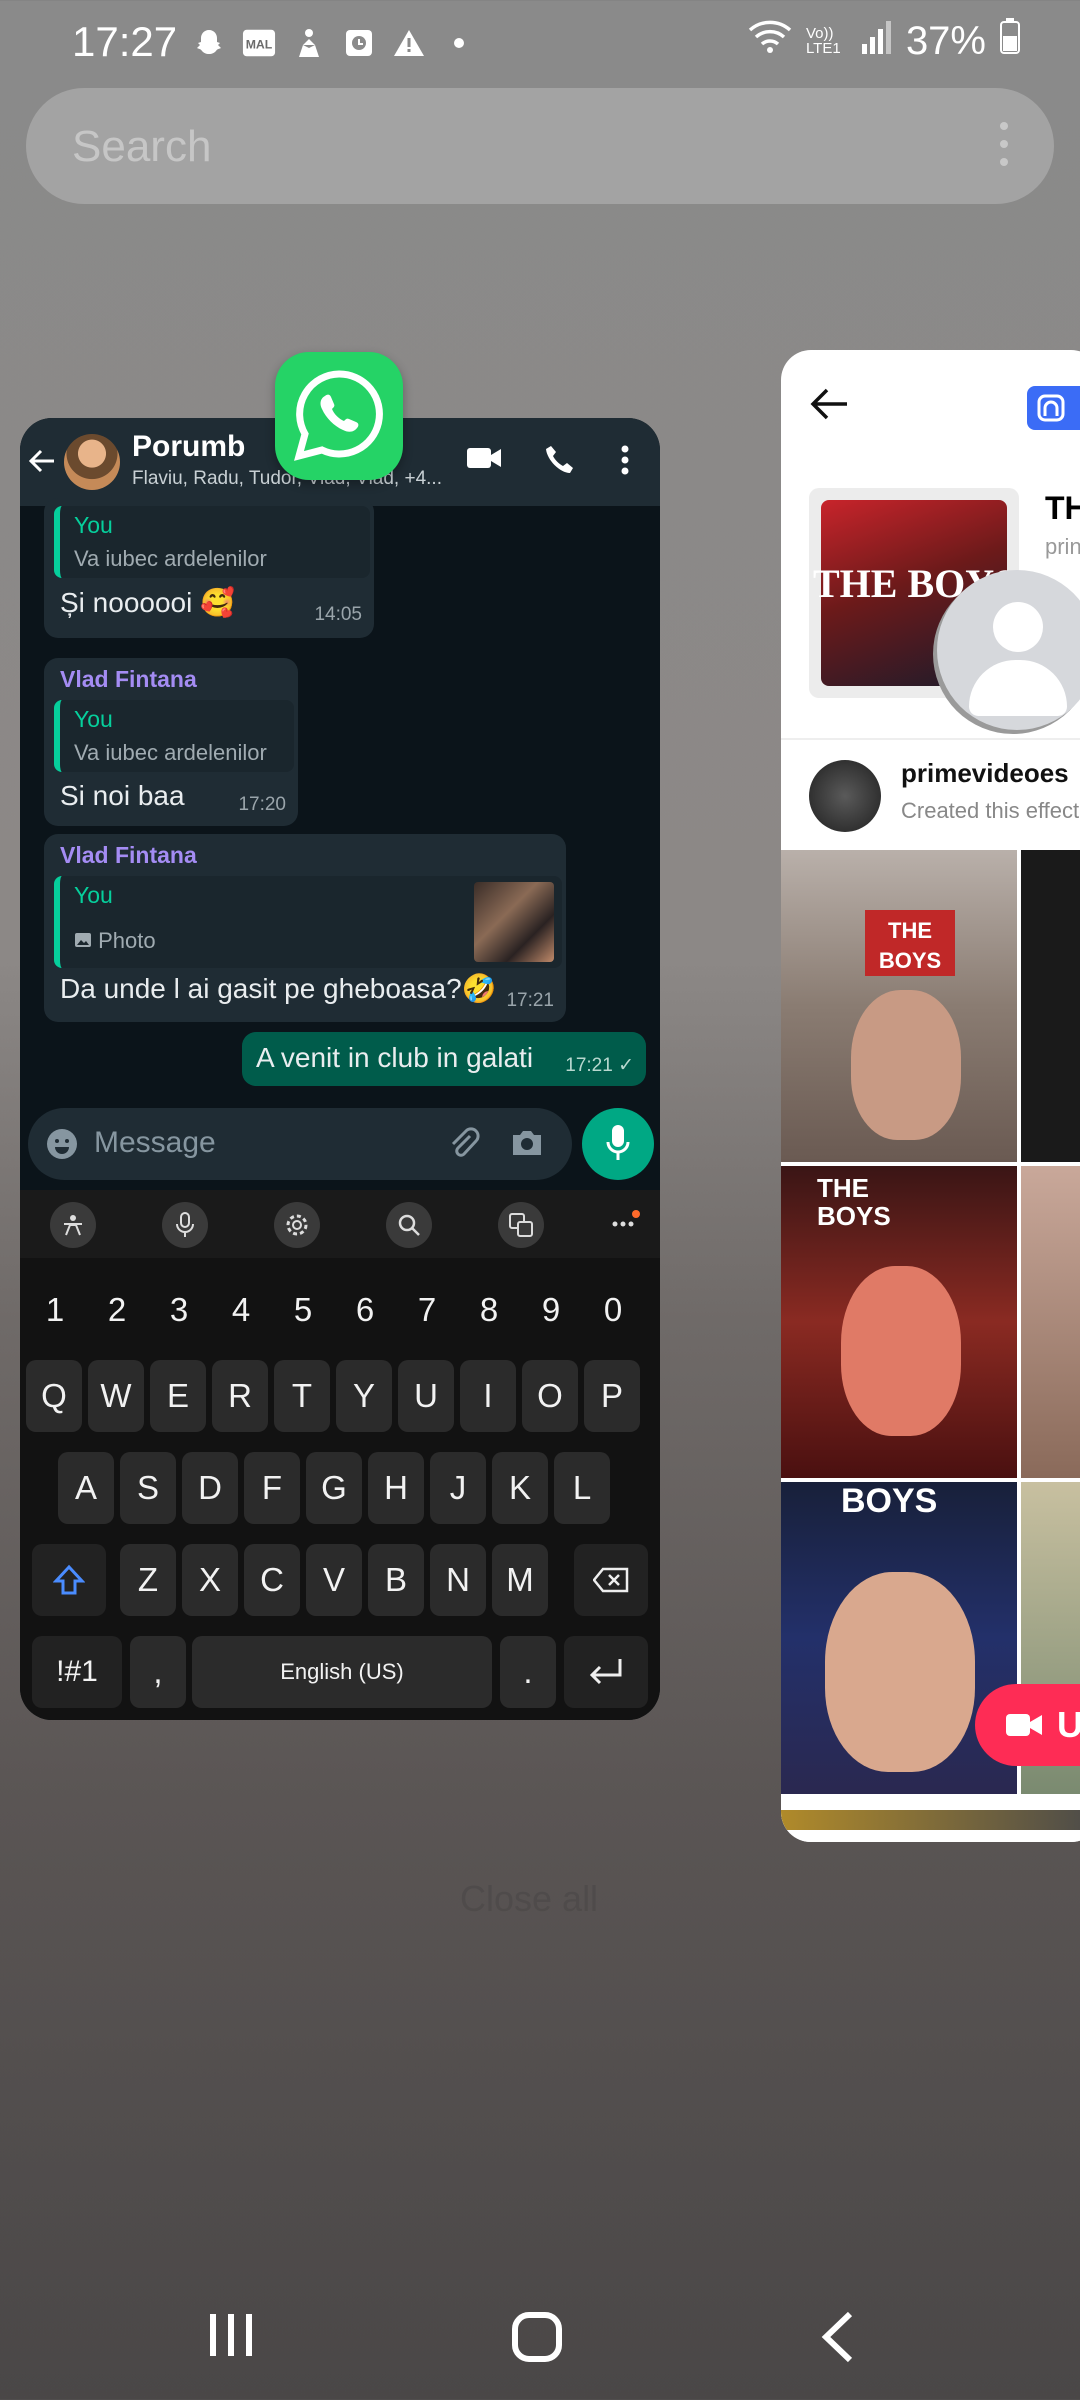 The width and height of the screenshot is (1080, 2400). Describe the element at coordinates (309, 43) in the screenshot. I see `hand-icon` at that location.